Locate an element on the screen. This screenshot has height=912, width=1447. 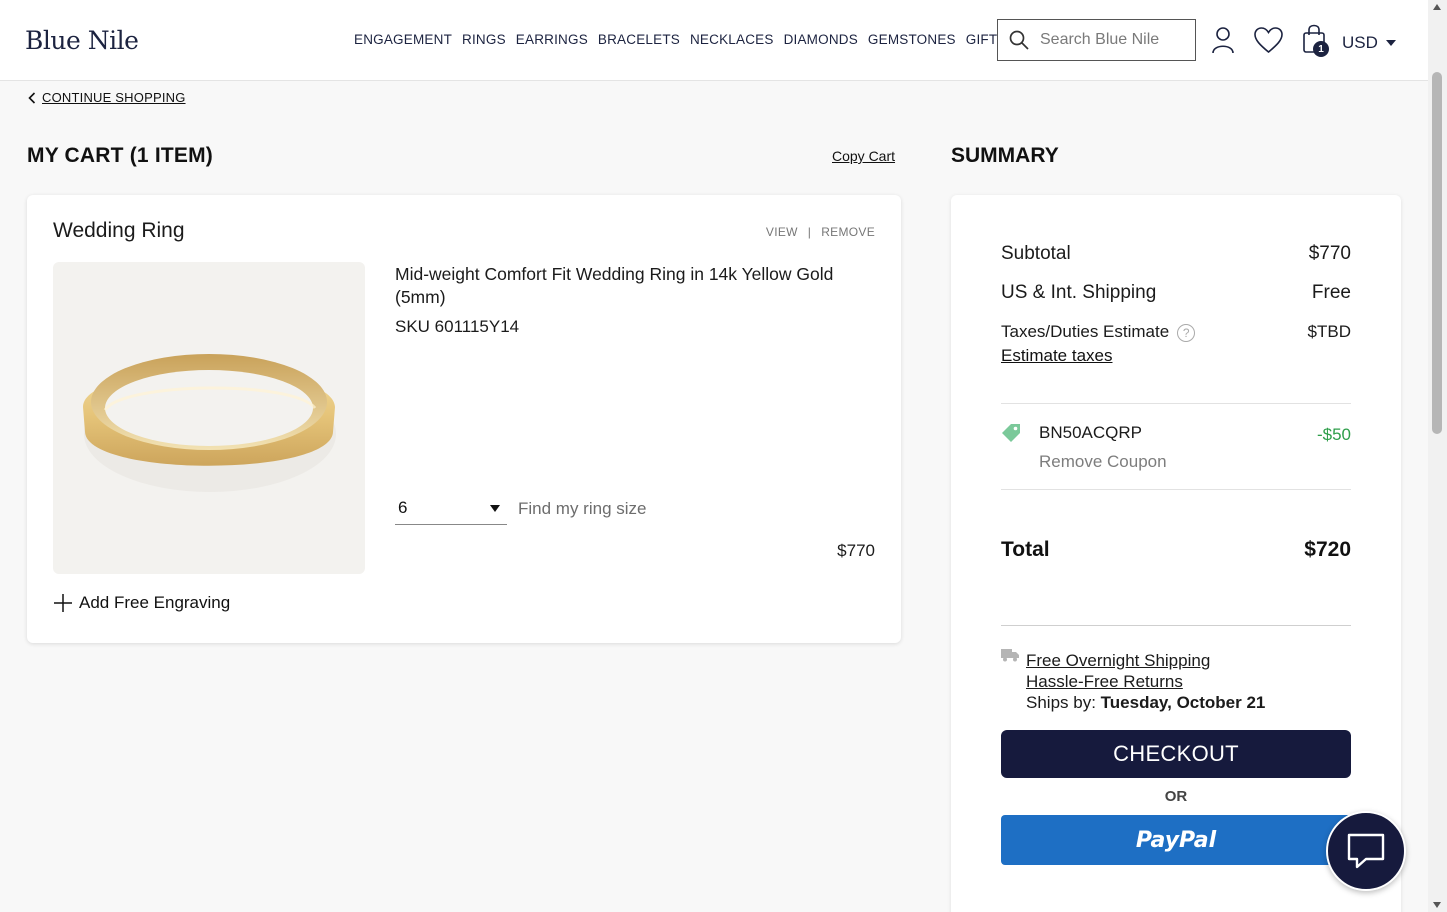
add-engraving-button: Add Free Engraving is located at coordinates (141, 603).